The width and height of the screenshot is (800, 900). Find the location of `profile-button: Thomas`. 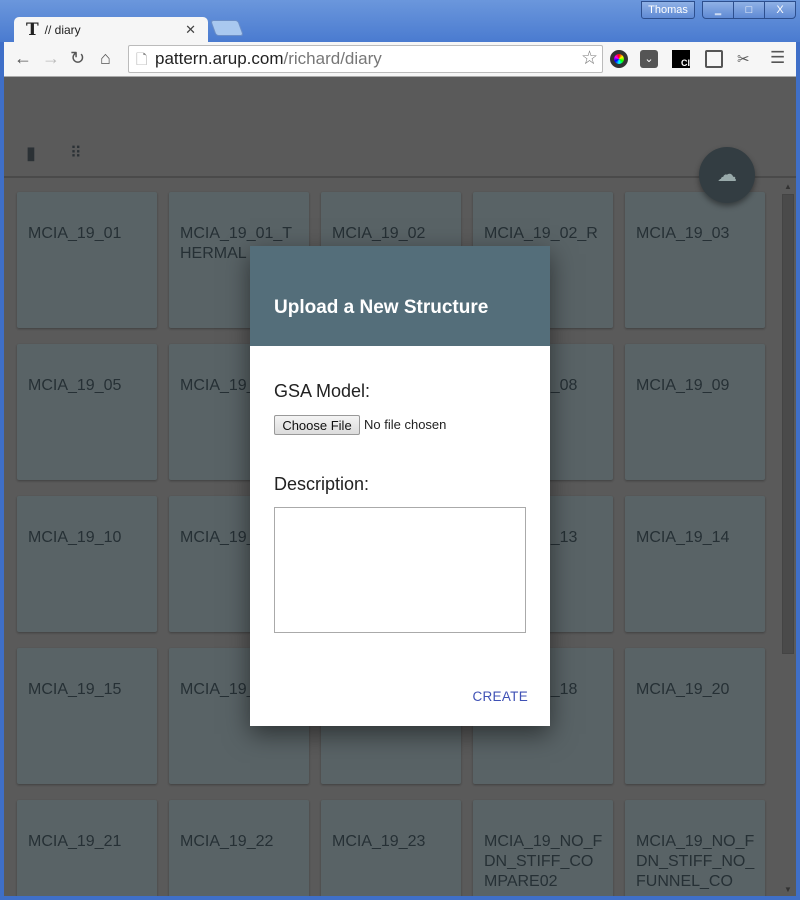

profile-button: Thomas is located at coordinates (668, 10).